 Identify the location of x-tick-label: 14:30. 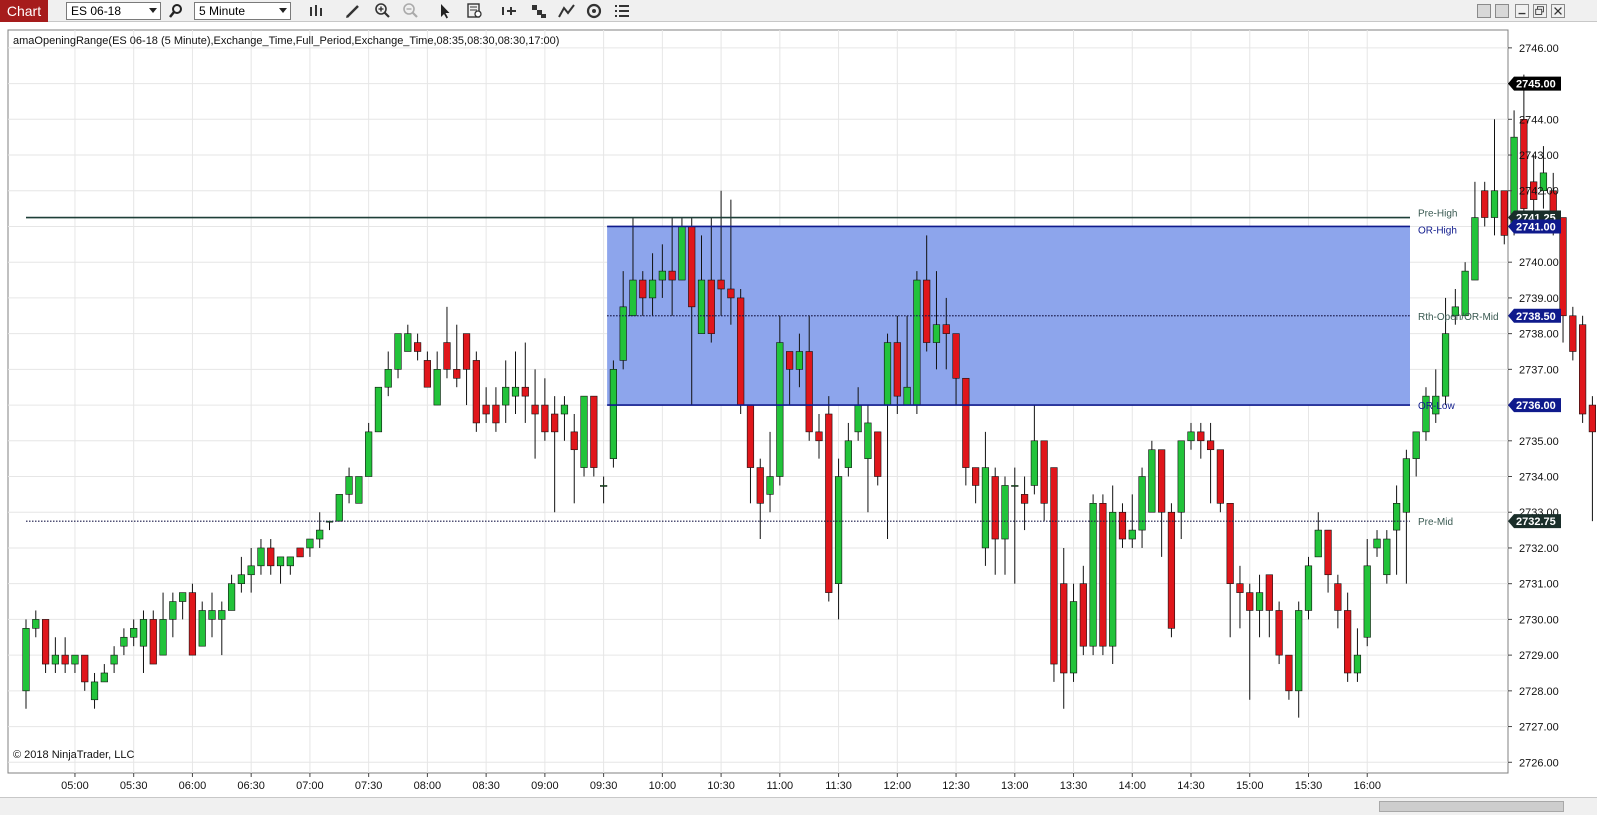
(1191, 786).